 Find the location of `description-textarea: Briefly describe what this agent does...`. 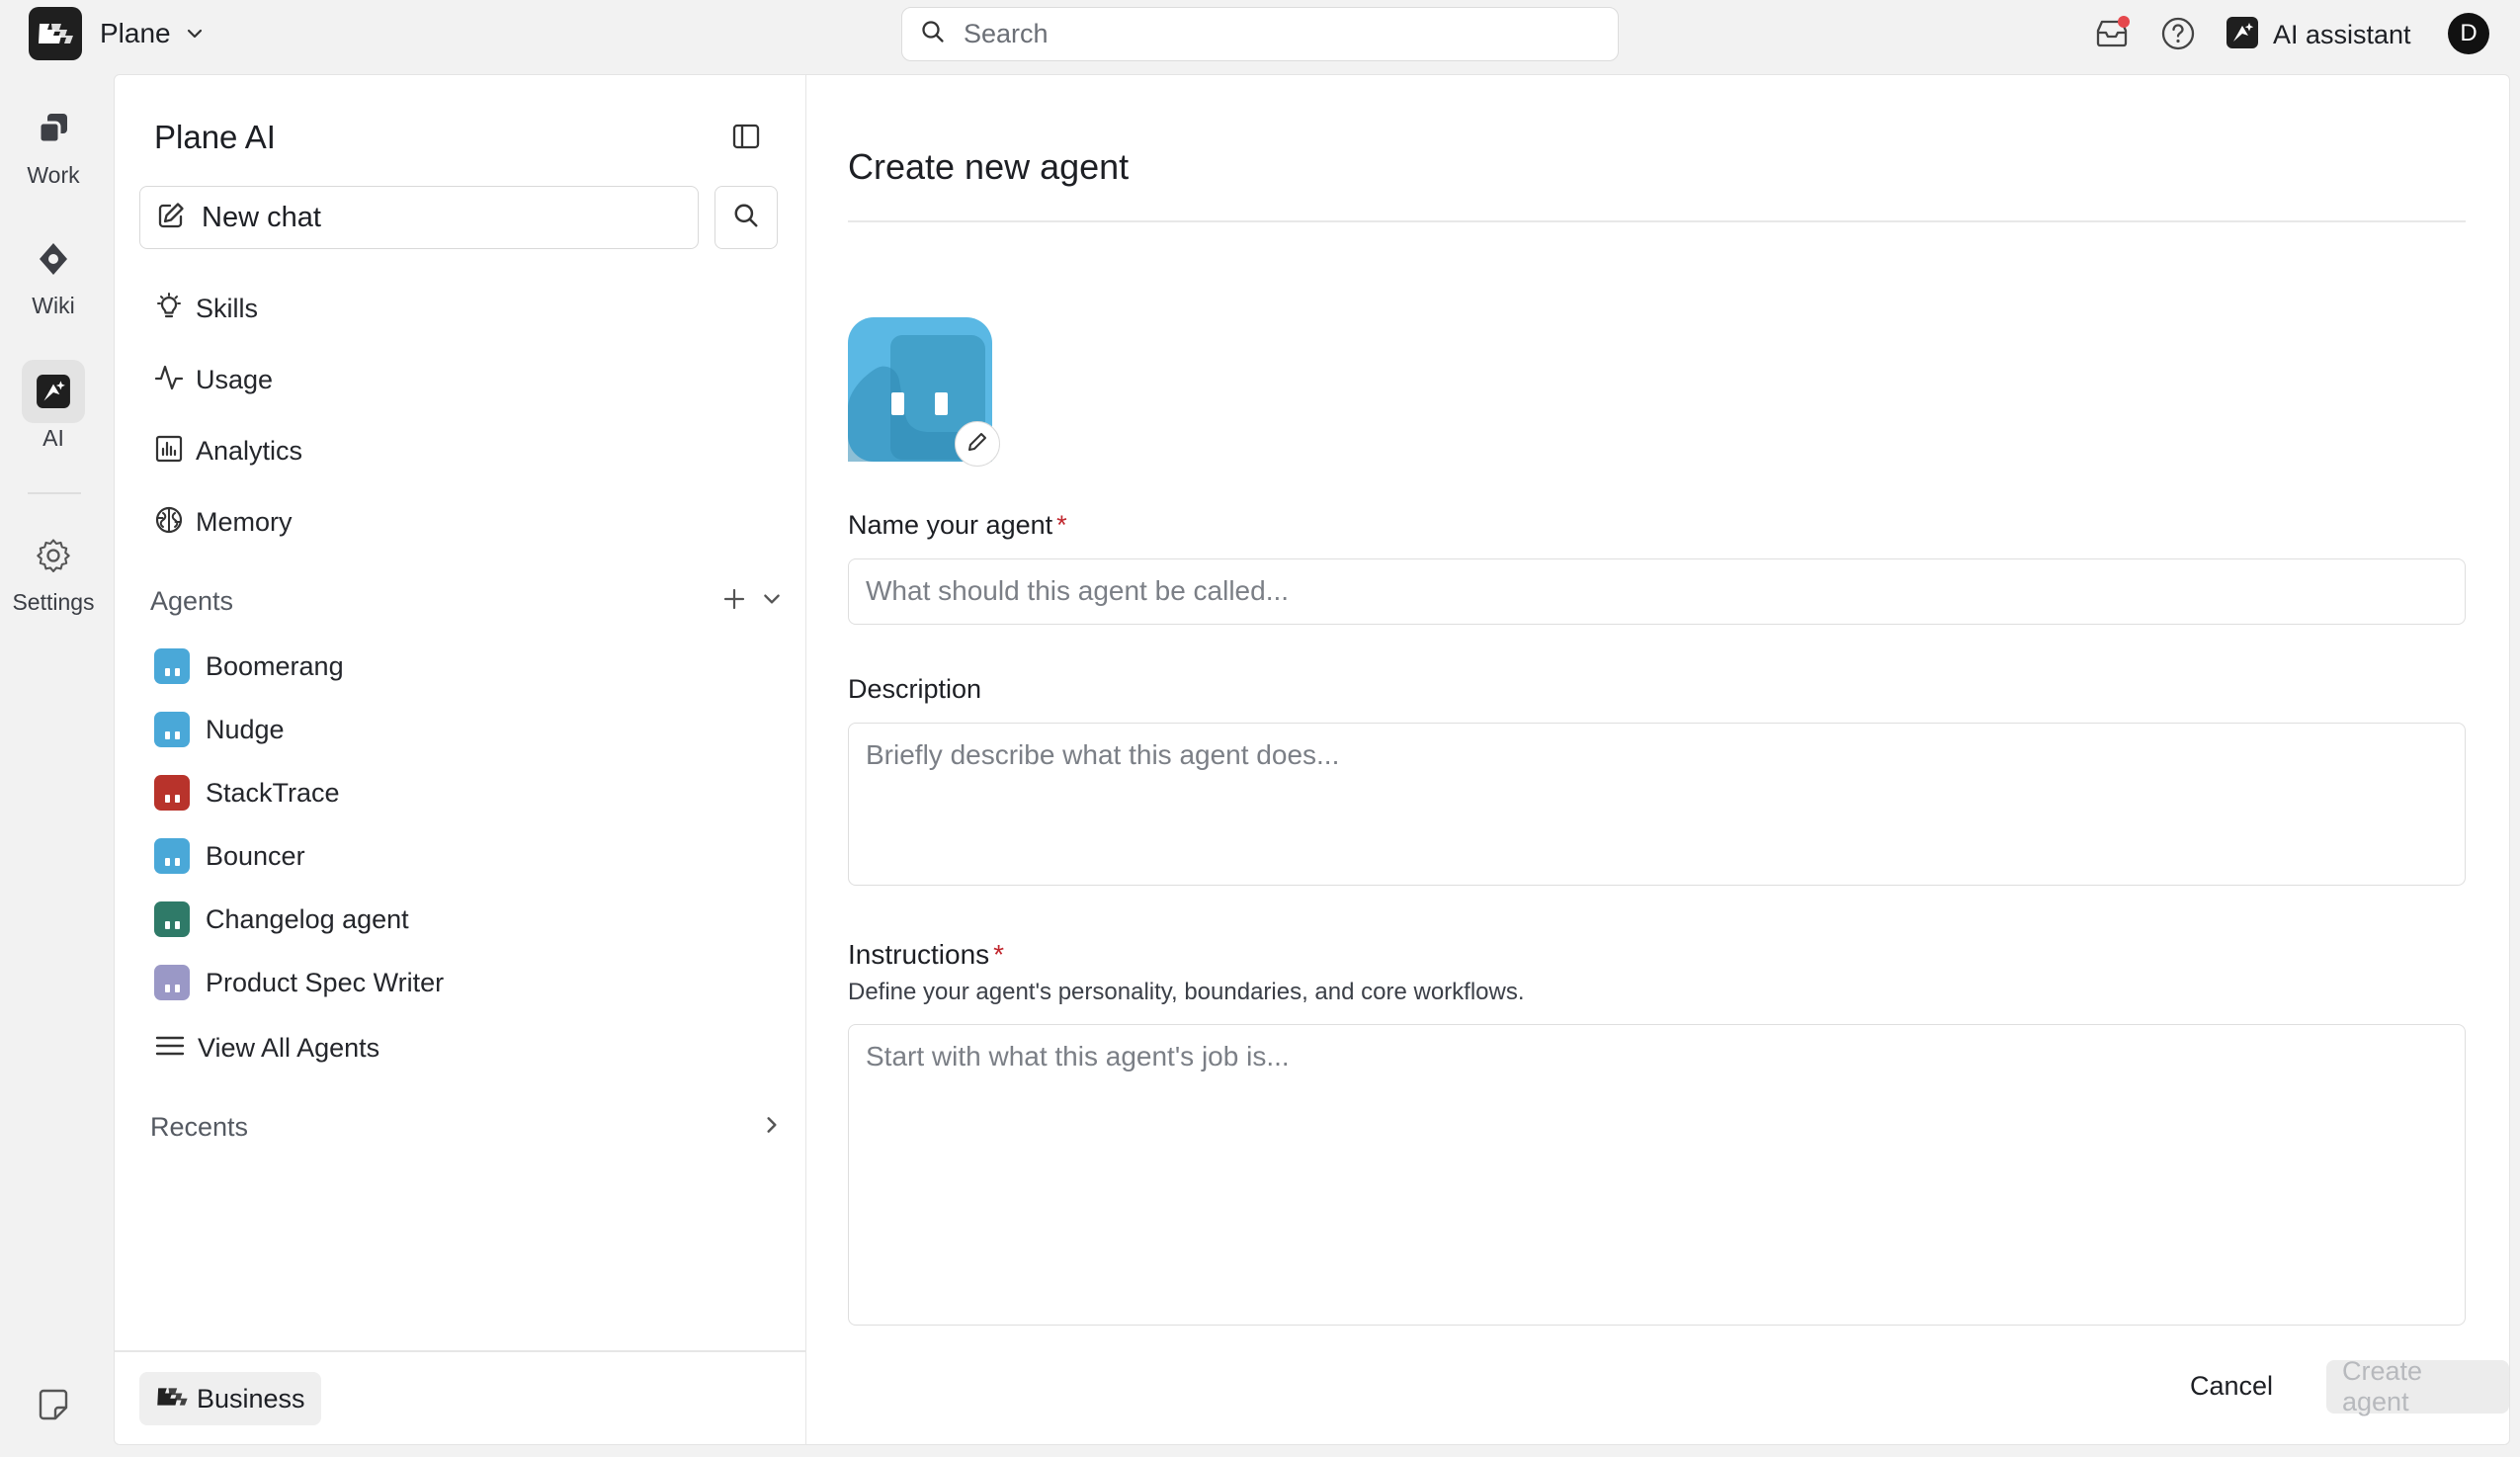

description-textarea: Briefly describe what this agent does... is located at coordinates (1657, 804).